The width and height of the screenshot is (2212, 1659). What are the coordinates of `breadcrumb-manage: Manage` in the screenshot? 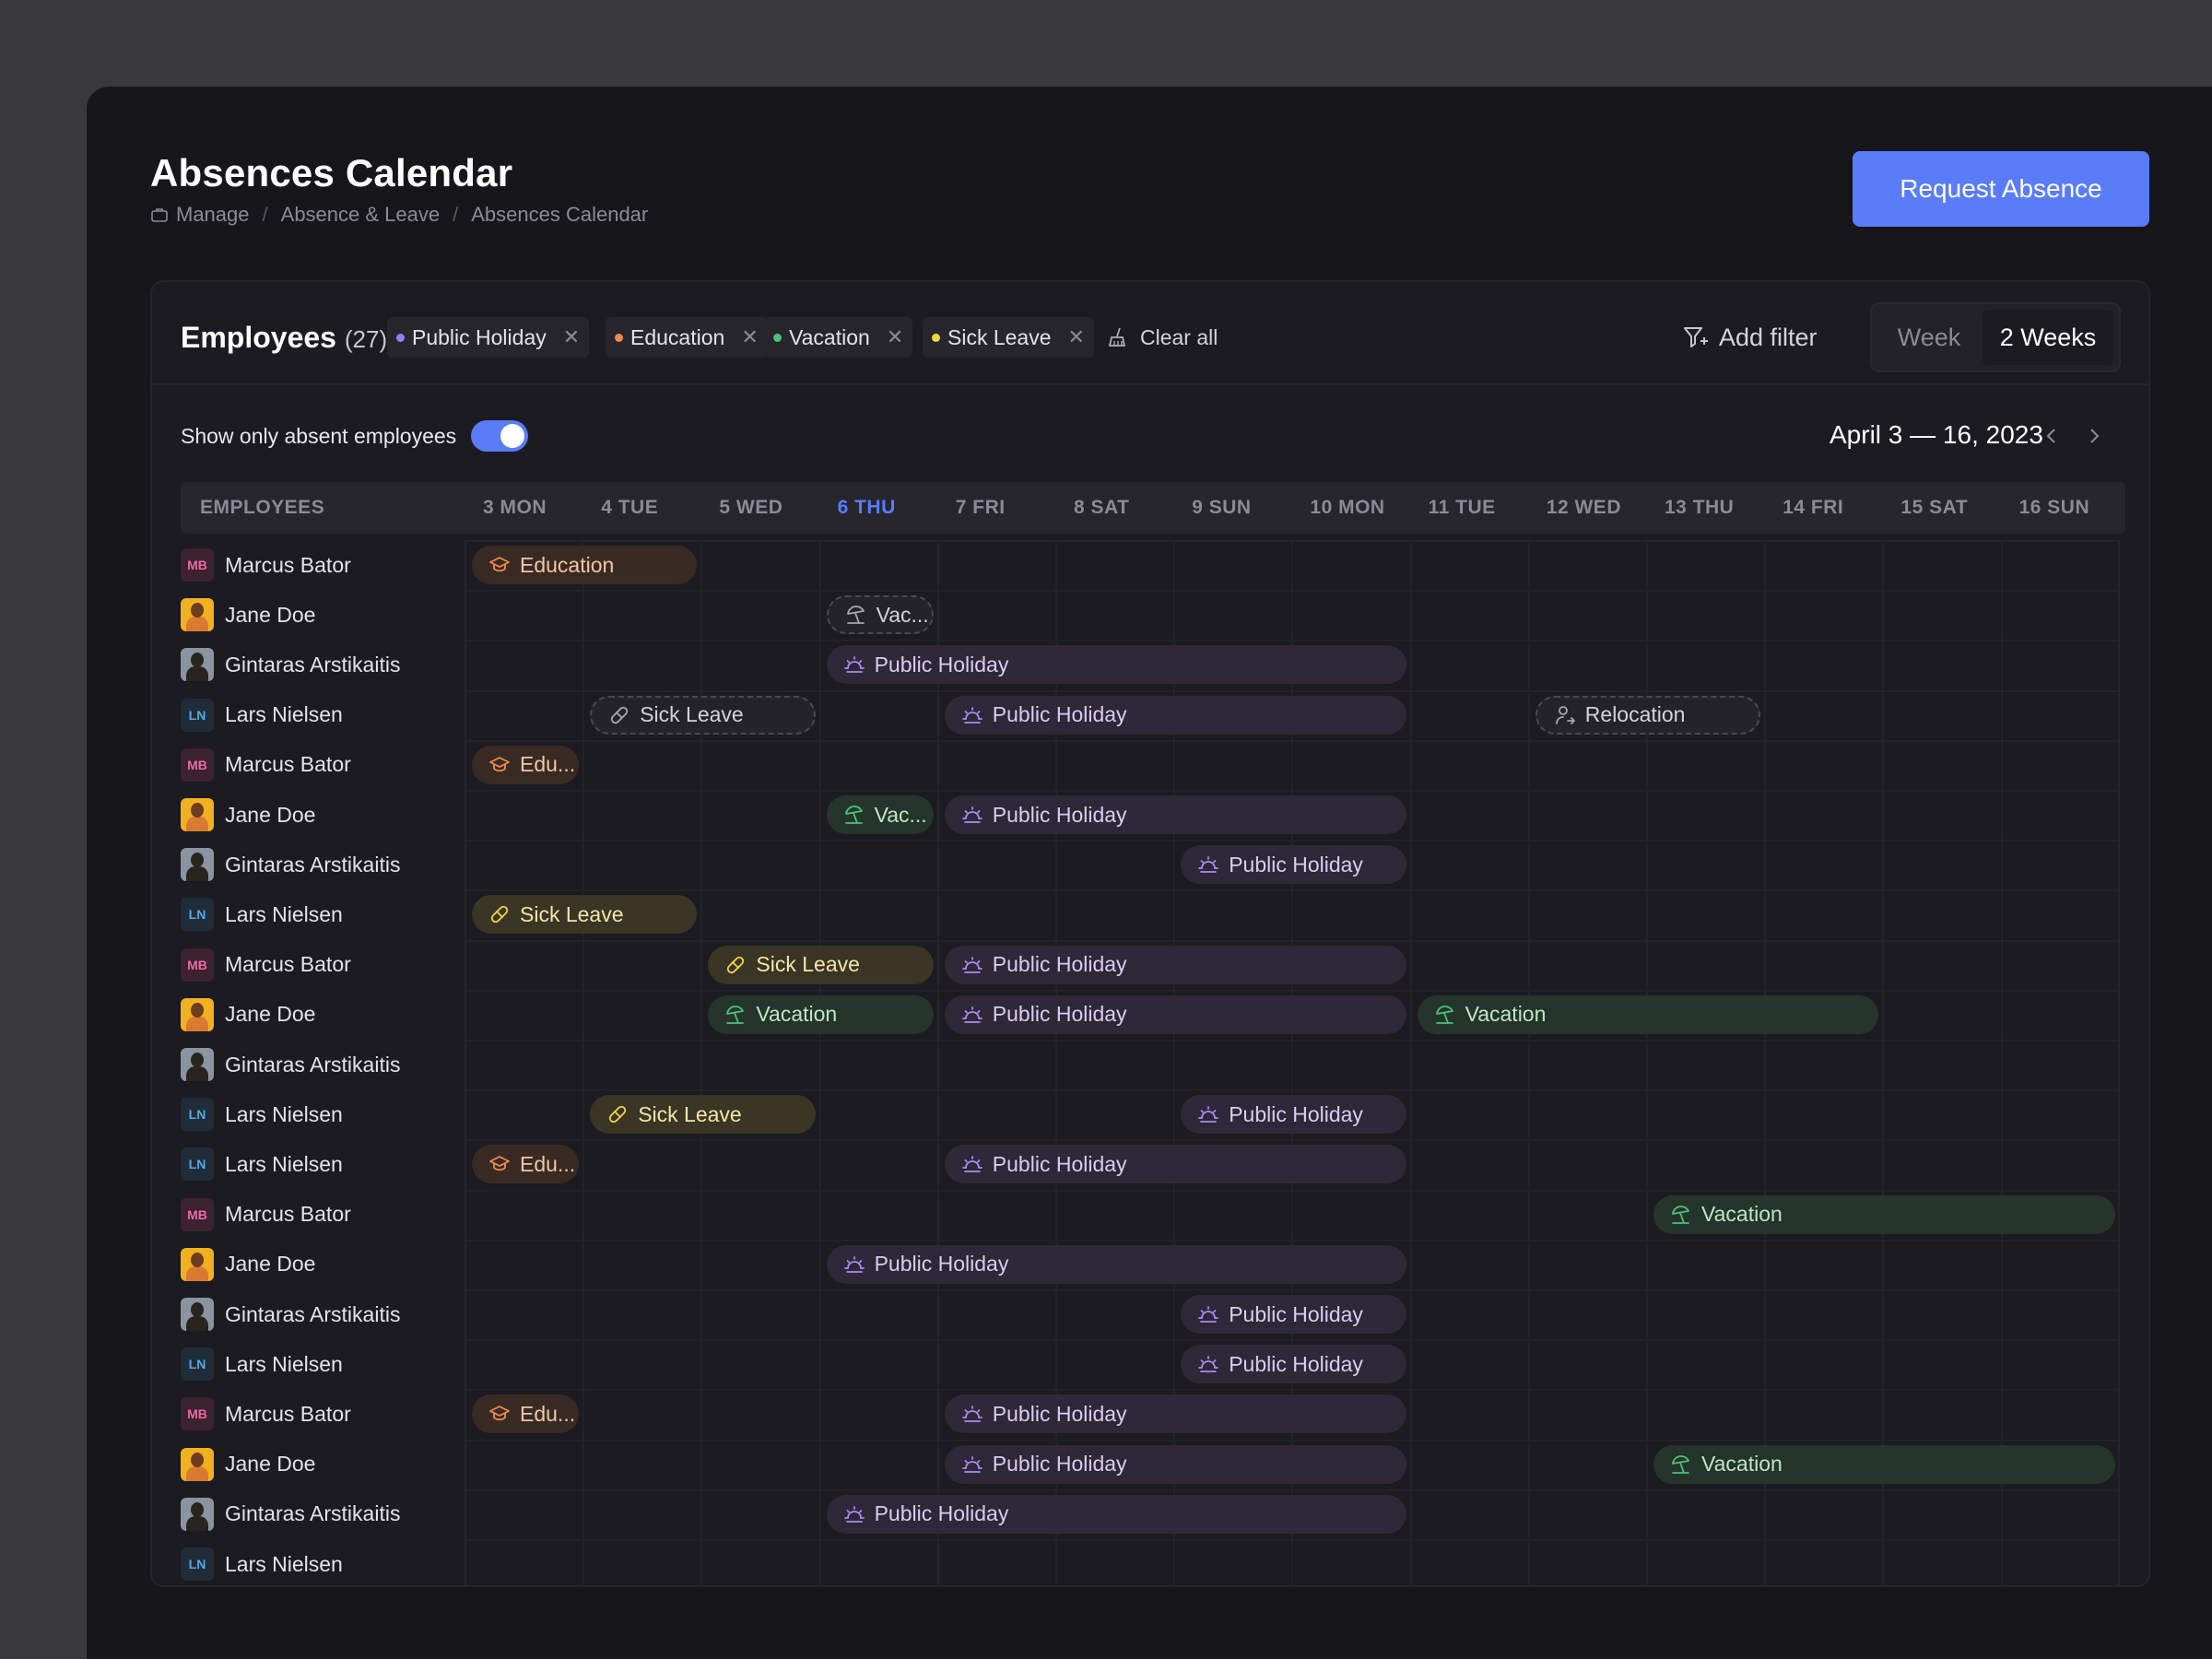 It's located at (213, 215).